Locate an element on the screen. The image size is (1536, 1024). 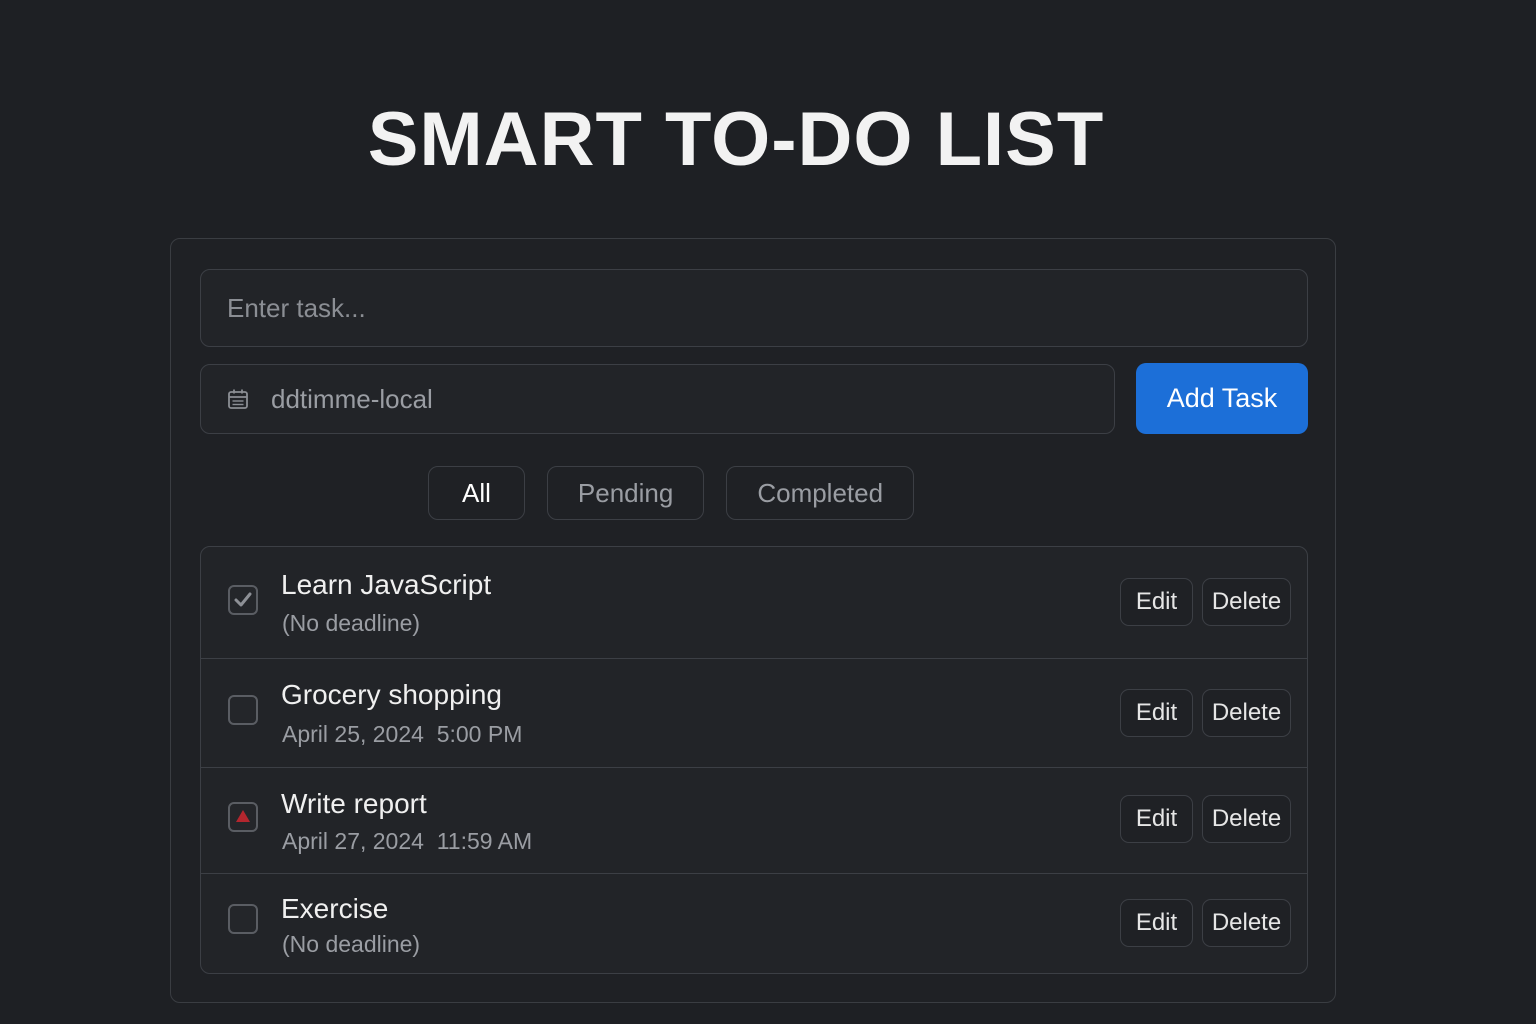
task-input is located at coordinates (754, 308).